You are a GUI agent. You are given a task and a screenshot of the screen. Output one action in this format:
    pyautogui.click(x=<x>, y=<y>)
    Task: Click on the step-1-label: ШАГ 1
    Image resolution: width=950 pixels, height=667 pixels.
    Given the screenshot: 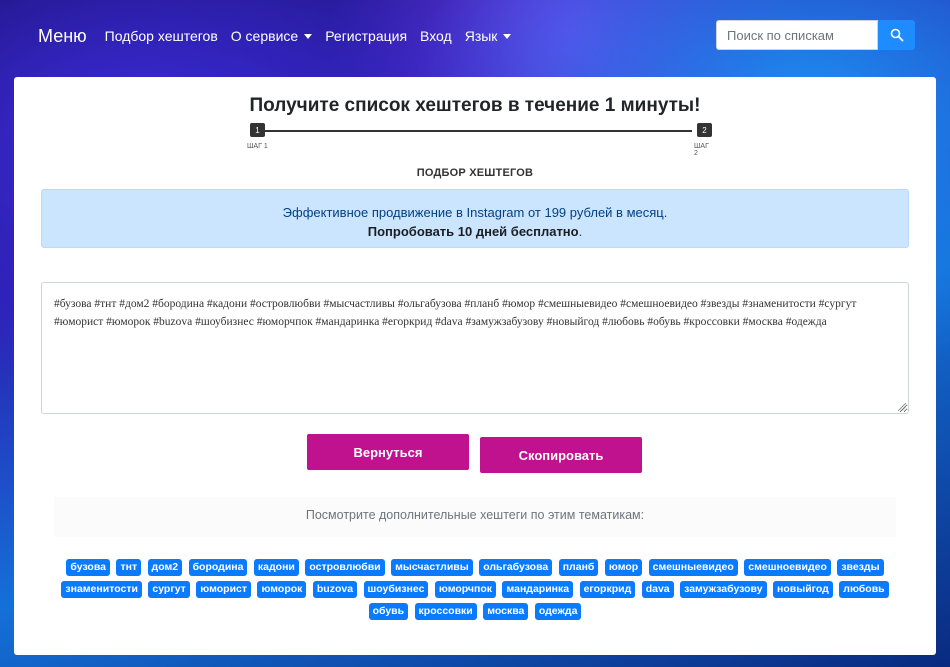 What is the action you would take?
    pyautogui.click(x=257, y=146)
    